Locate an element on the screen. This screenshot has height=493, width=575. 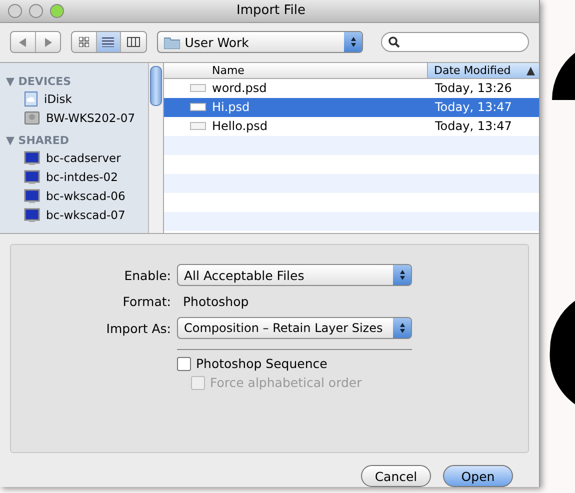
search-field is located at coordinates (455, 42).